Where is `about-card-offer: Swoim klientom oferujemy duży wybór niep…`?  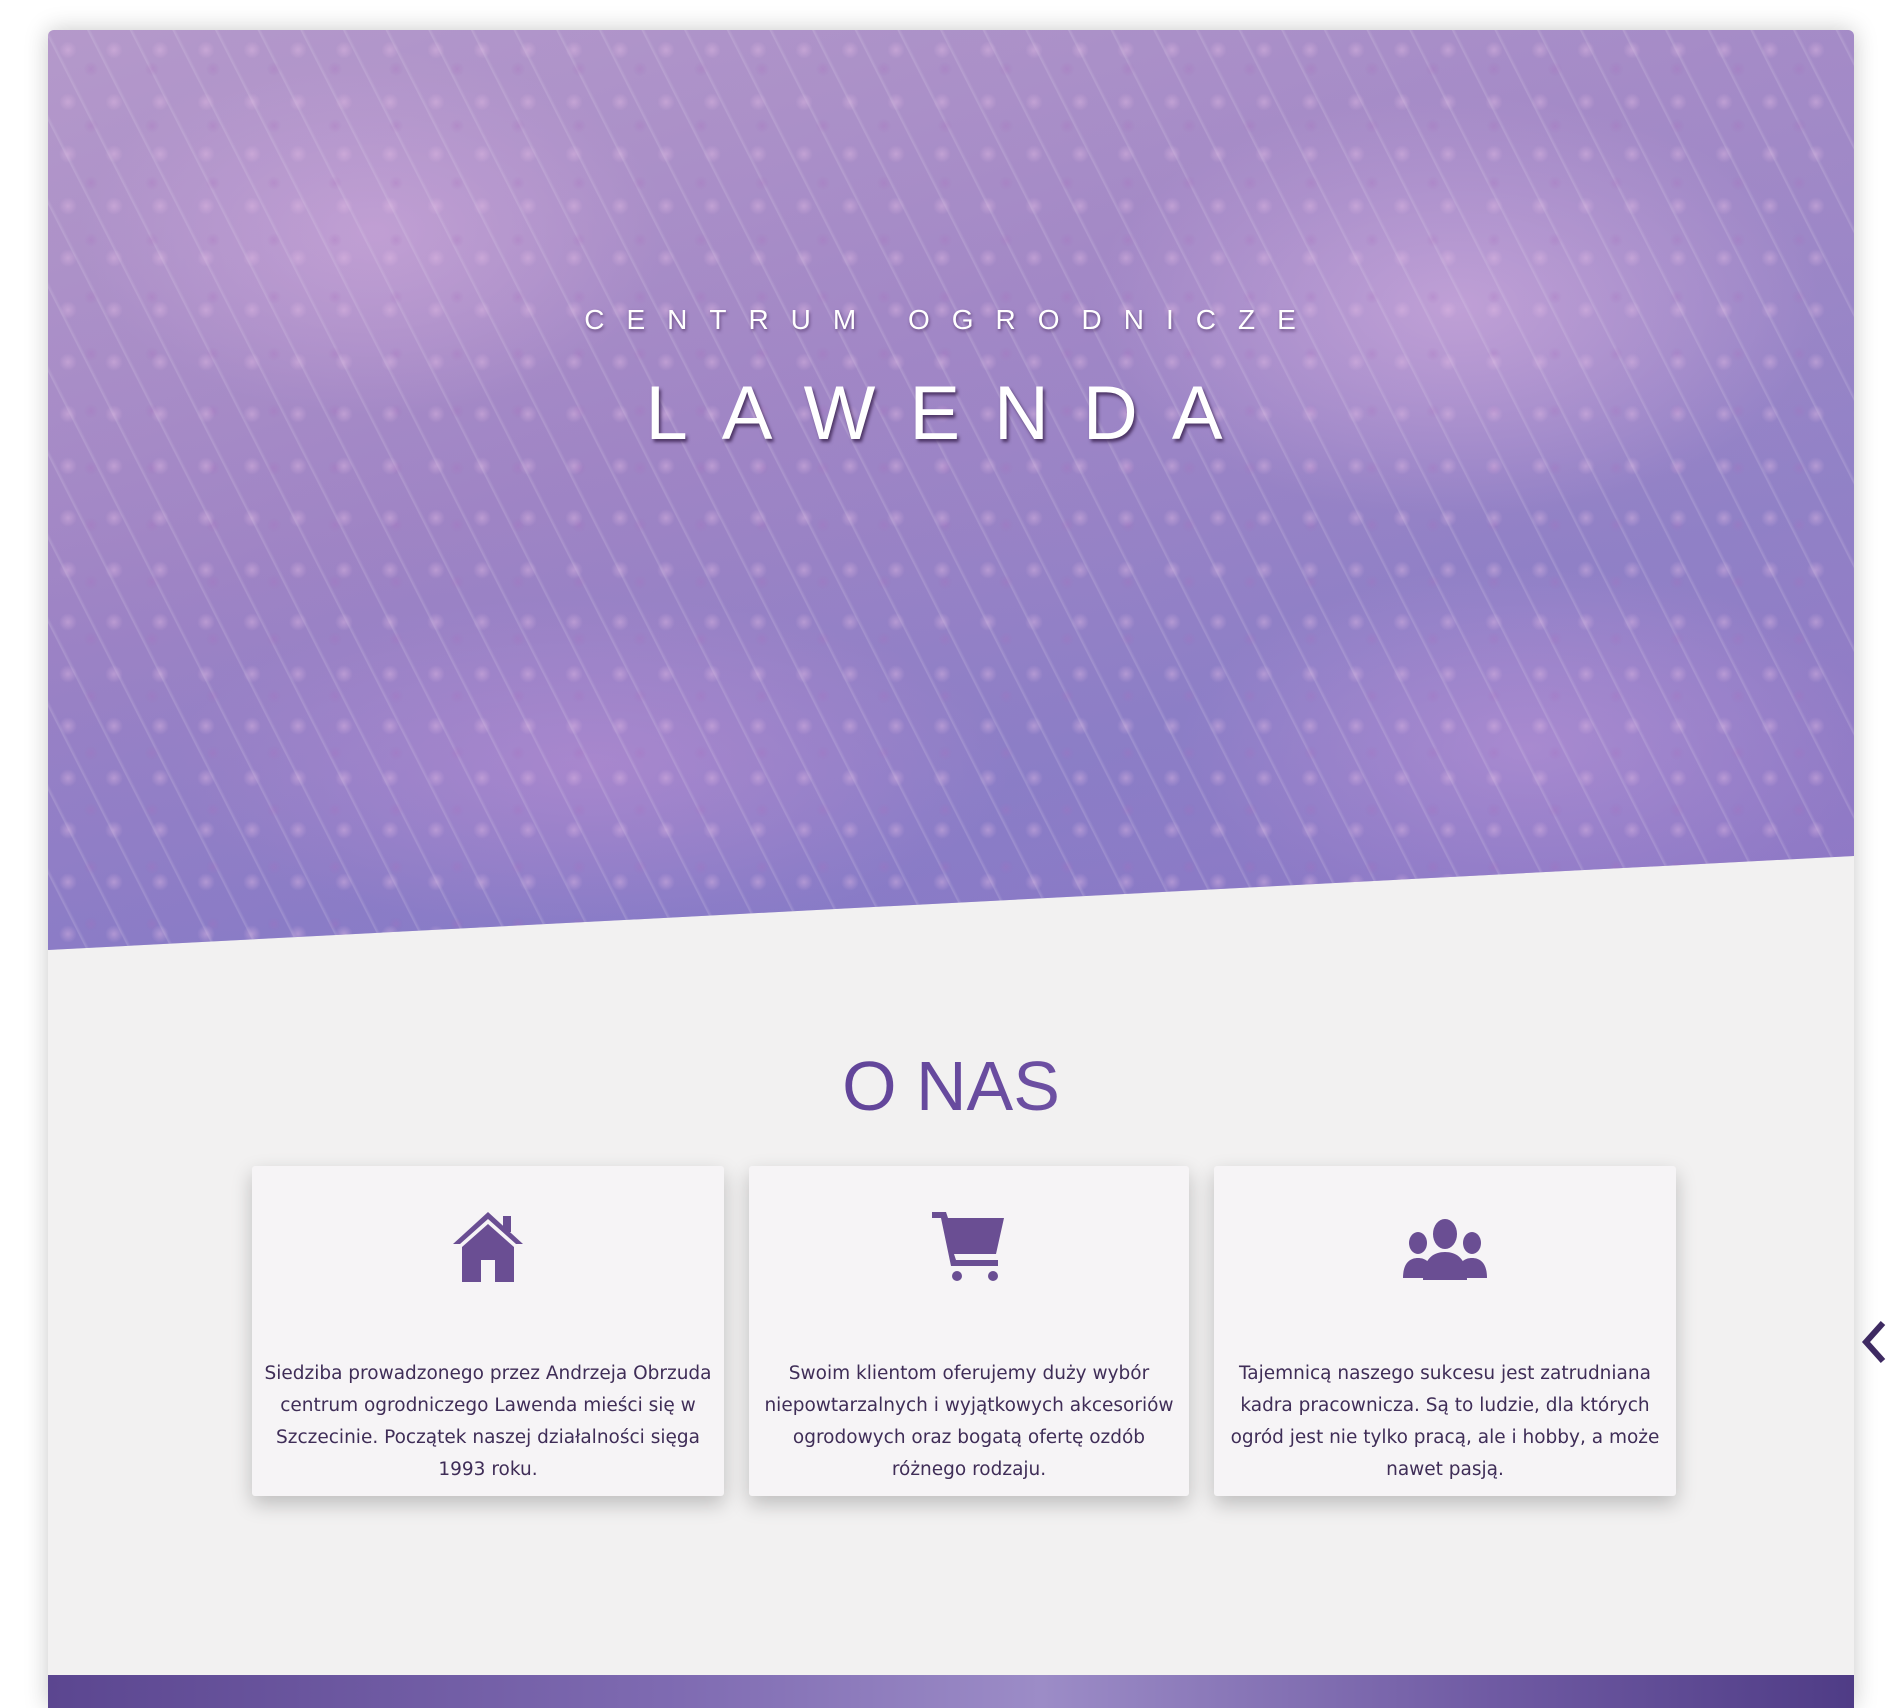
about-card-offer: Swoim klientom oferujemy duży wybór niep… is located at coordinates (969, 1331).